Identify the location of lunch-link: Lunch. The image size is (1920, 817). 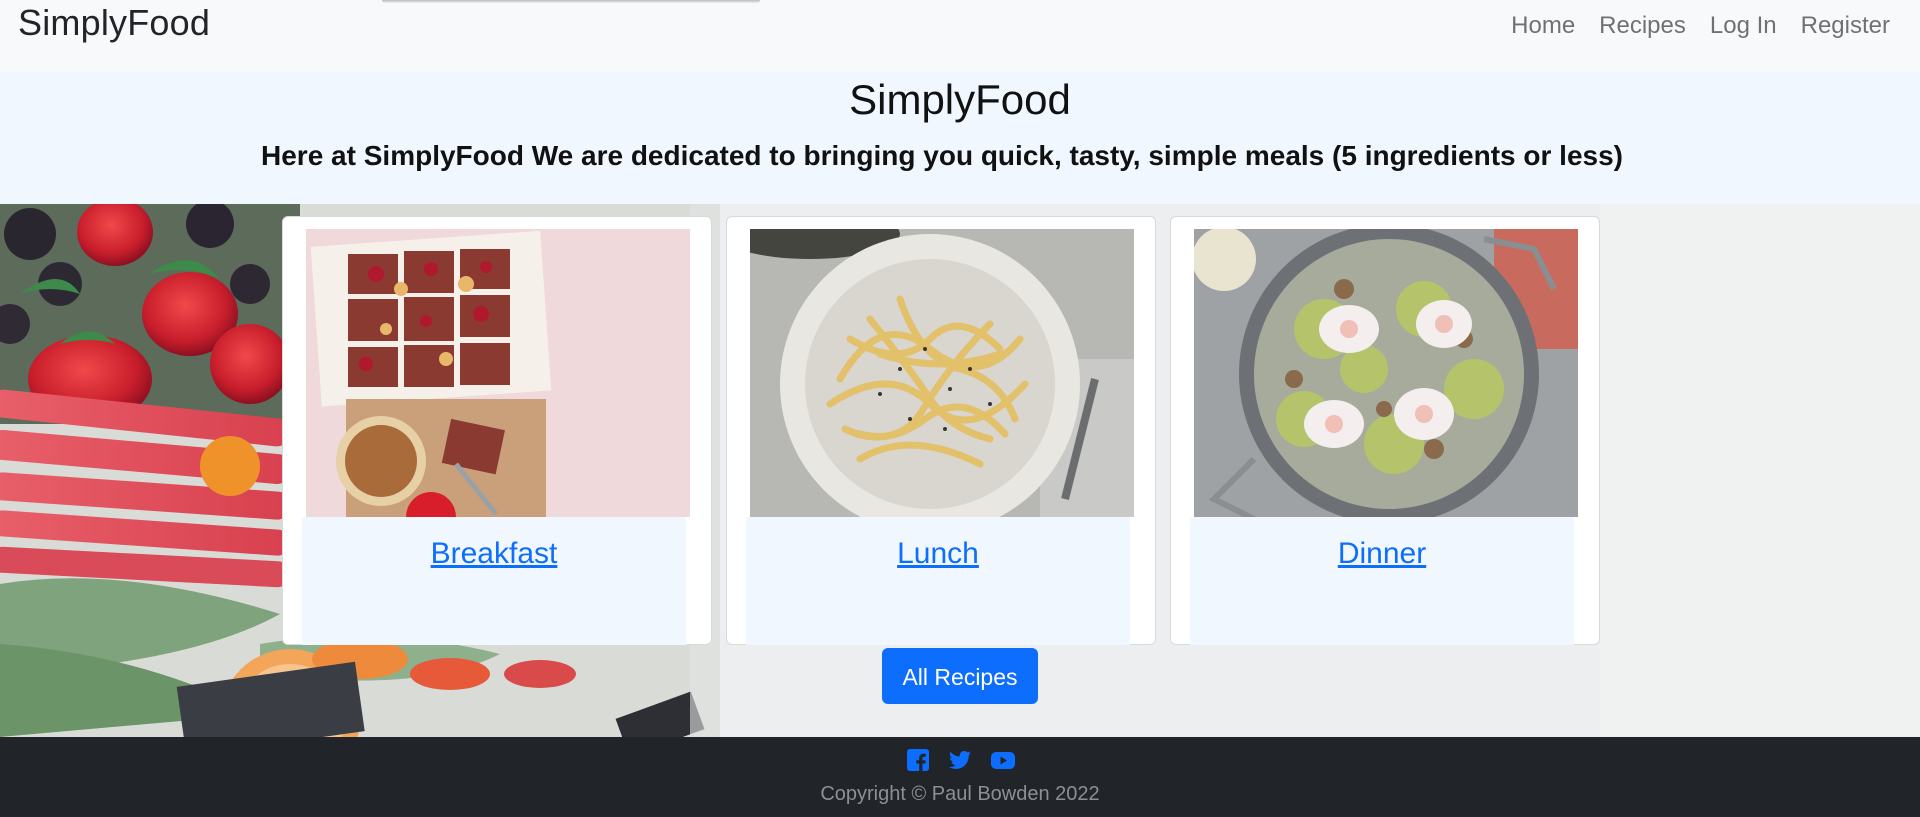
(938, 554).